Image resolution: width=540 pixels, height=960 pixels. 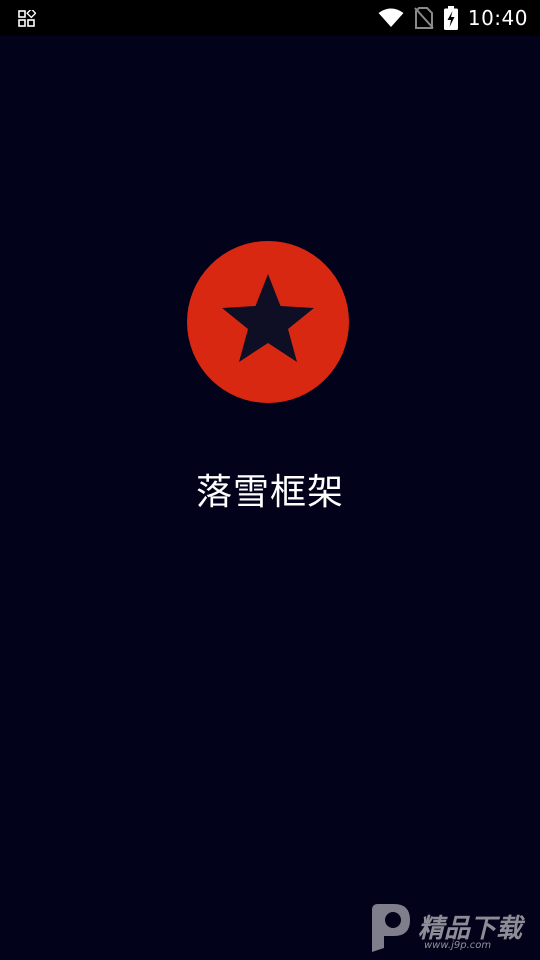 I want to click on wifi-icon, so click(x=391, y=18).